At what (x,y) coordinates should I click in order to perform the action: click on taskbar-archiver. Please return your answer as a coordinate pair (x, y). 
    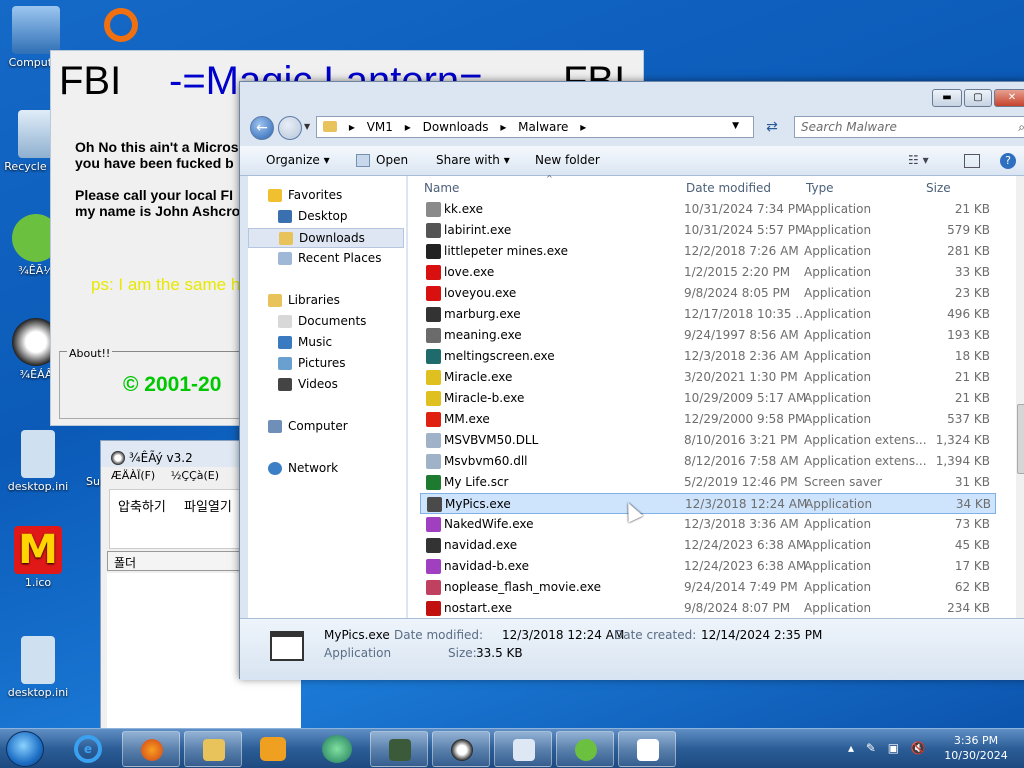
    Looking at the image, I should click on (461, 749).